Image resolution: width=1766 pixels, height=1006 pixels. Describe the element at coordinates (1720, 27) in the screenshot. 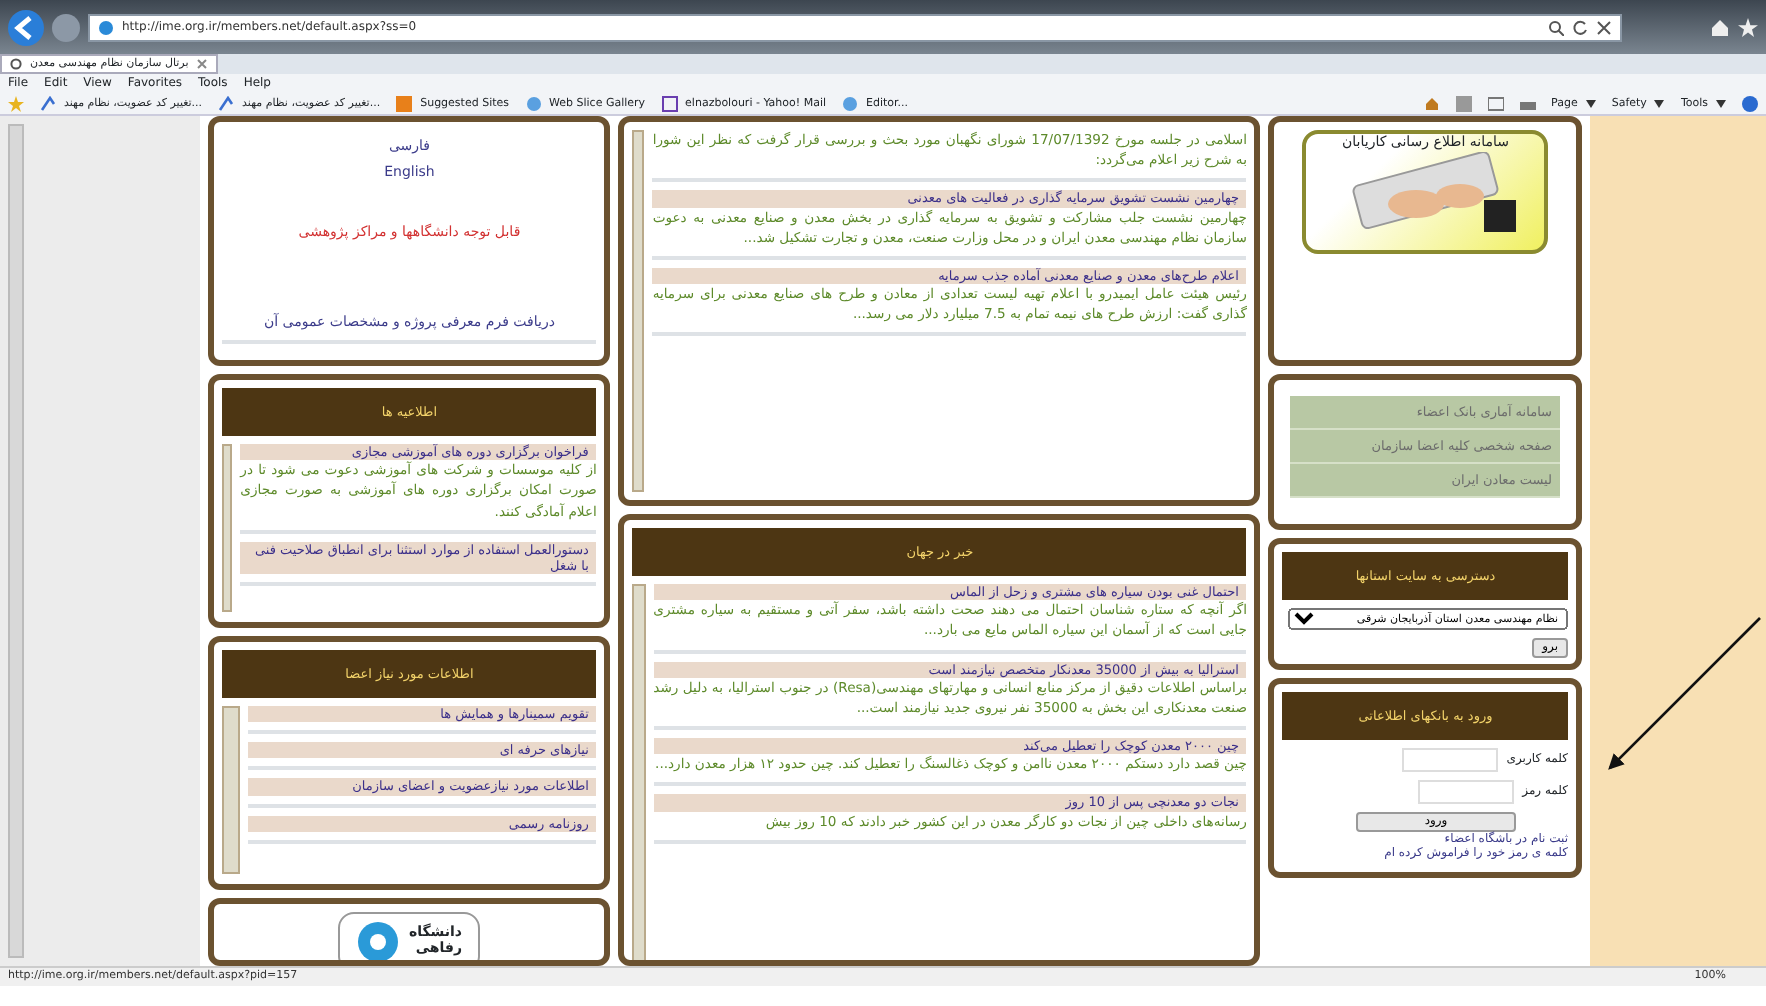

I see `home-icon` at that location.